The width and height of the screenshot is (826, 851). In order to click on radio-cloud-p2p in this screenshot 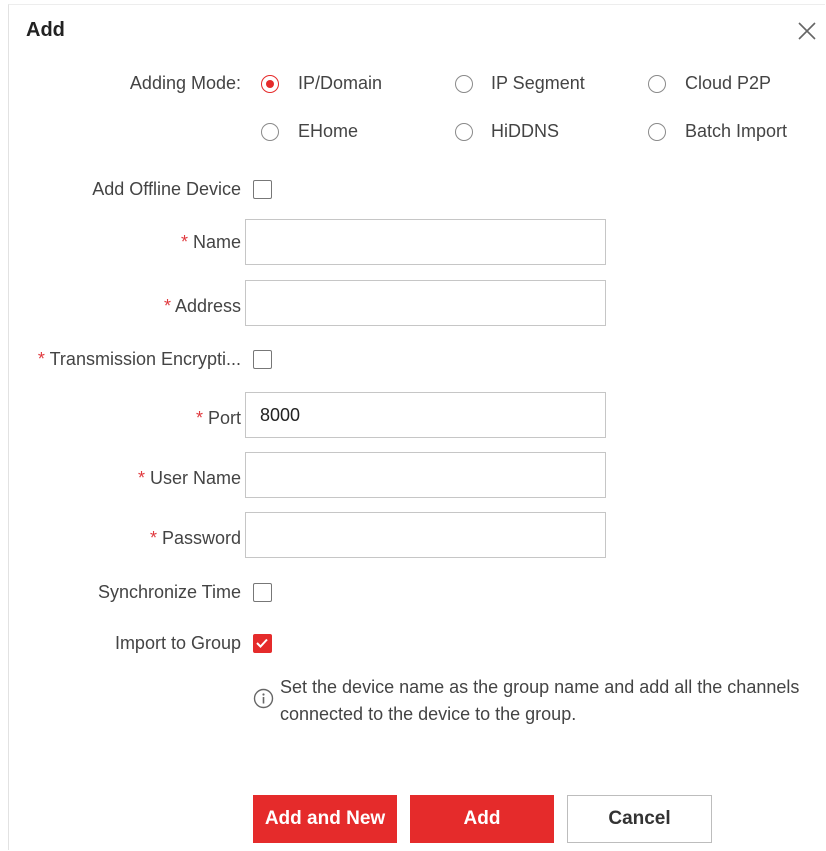, I will do `click(657, 84)`.